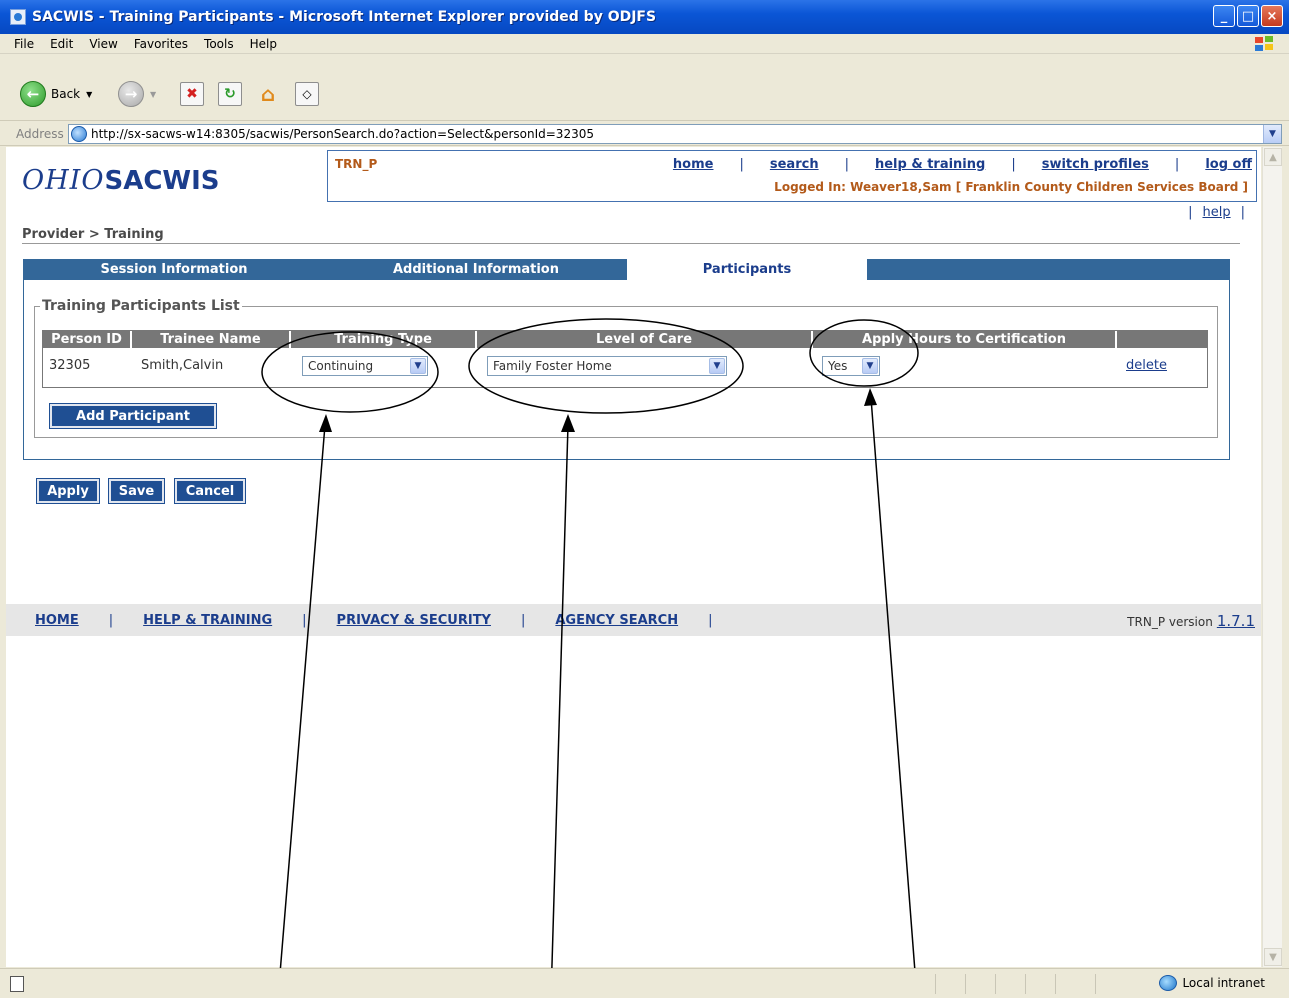 The width and height of the screenshot is (1289, 998). What do you see at coordinates (192, 94) in the screenshot?
I see `stop-icon: ✖` at bounding box center [192, 94].